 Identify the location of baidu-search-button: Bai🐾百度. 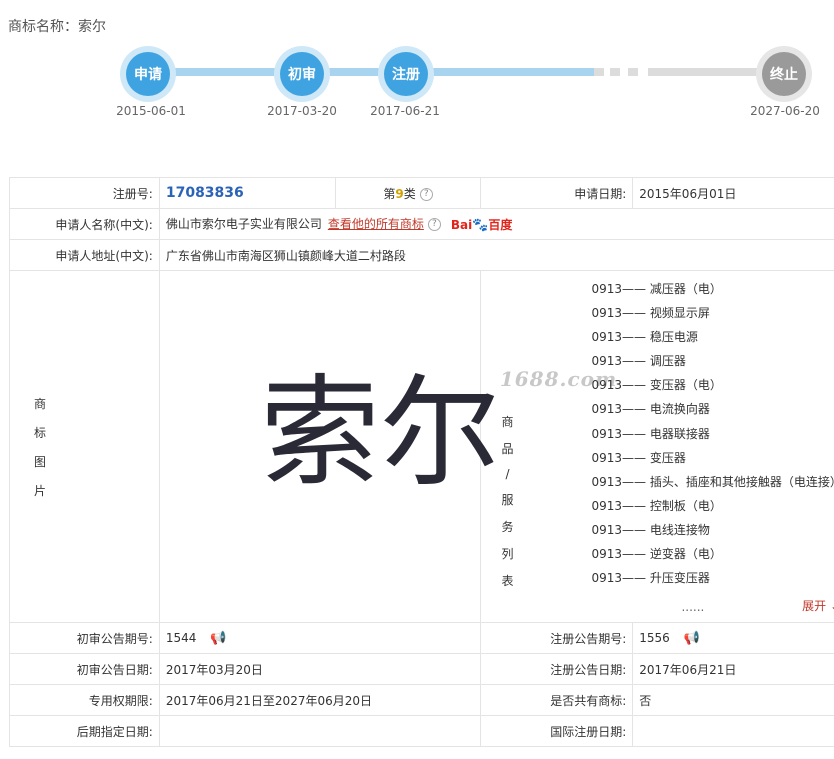
(482, 224).